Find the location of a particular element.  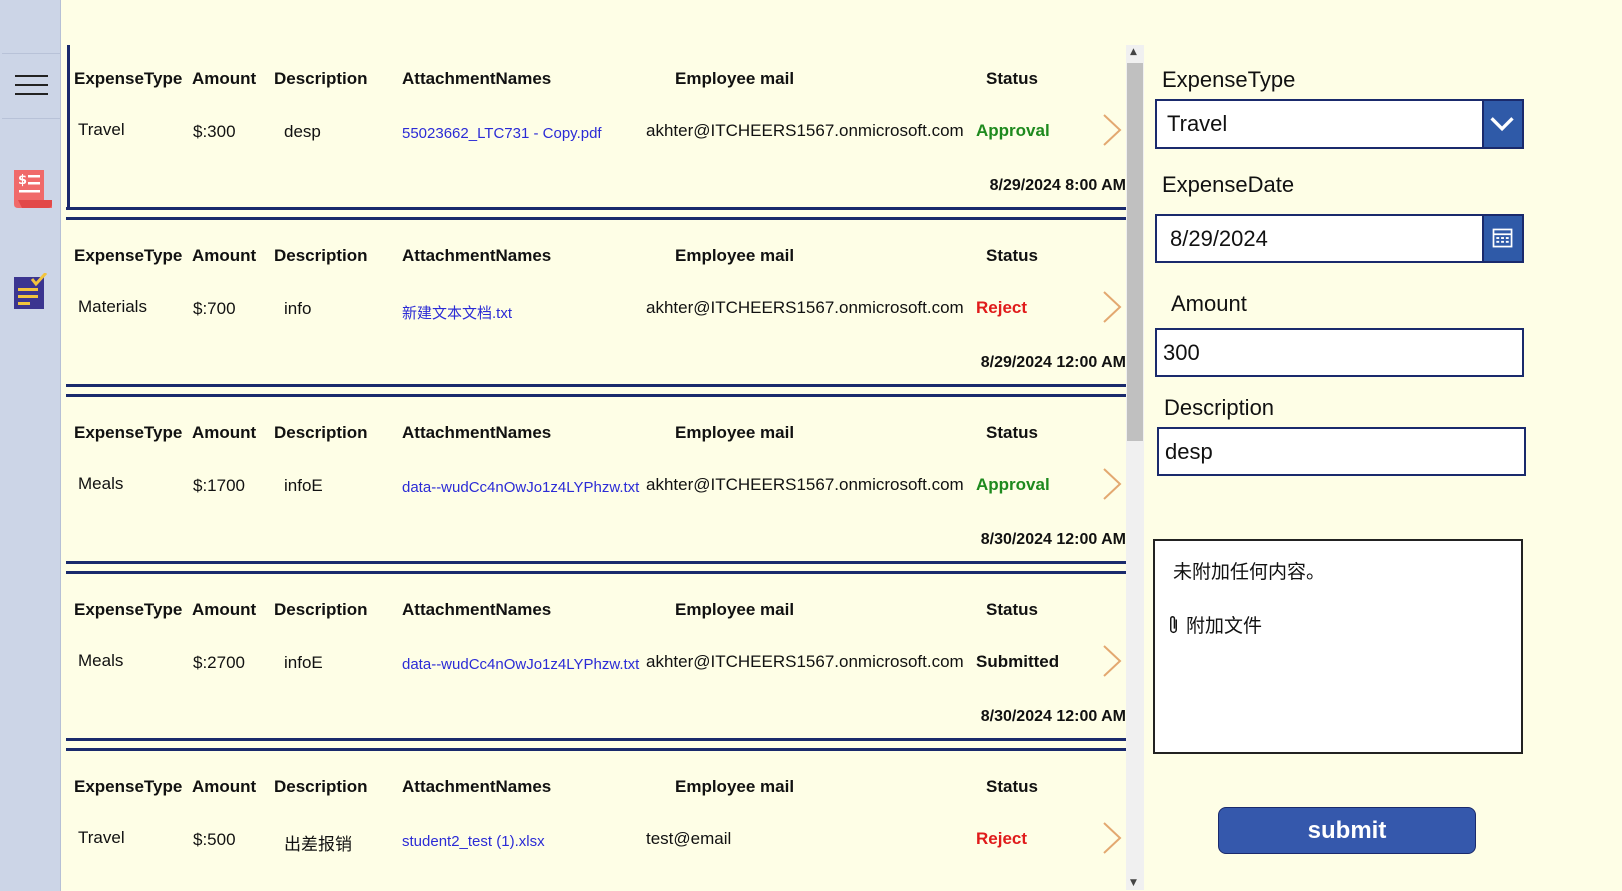

menu-icon is located at coordinates (31, 86).